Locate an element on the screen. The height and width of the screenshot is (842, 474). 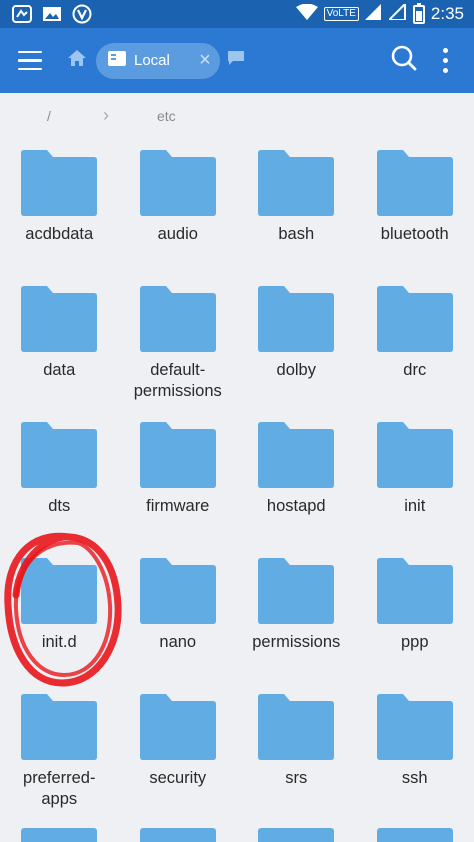
folder-item: dolby is located at coordinates (296, 354).